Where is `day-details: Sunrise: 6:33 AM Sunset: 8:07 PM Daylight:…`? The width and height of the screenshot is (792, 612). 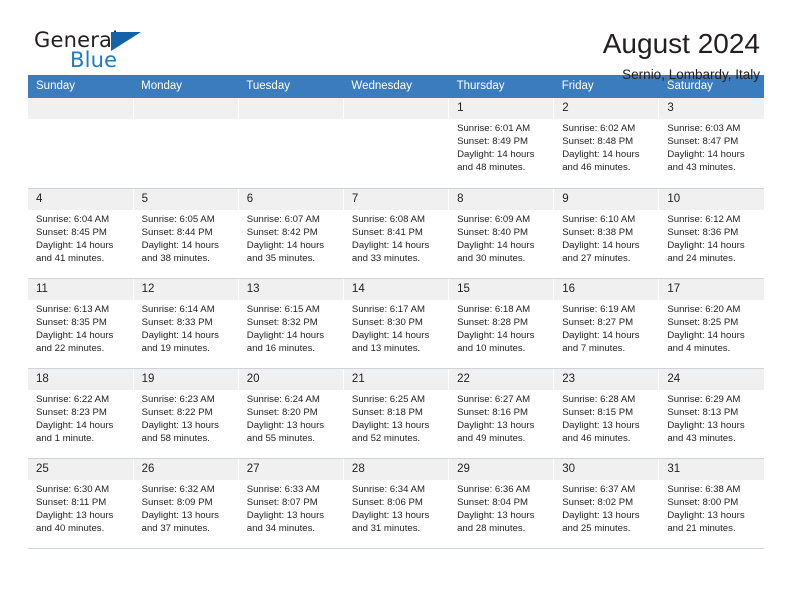 day-details: Sunrise: 6:33 AM Sunset: 8:07 PM Daylight:… is located at coordinates (291, 507).